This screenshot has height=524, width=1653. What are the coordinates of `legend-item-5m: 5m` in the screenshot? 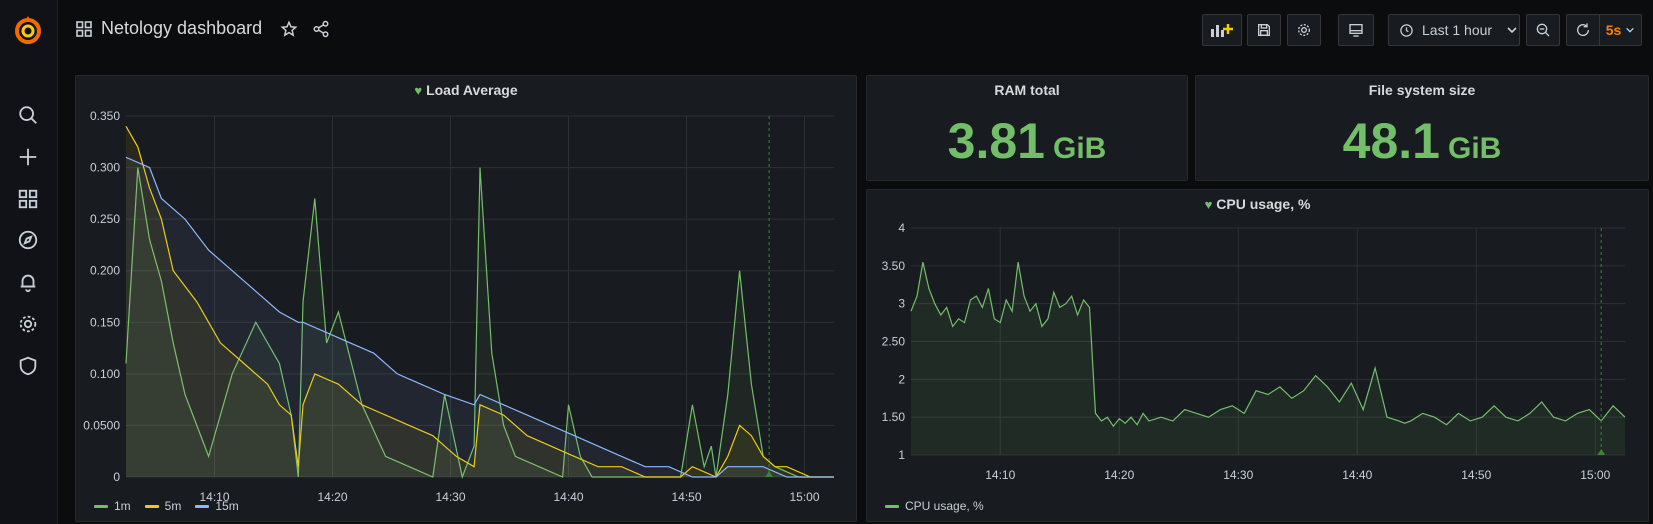 It's located at (162, 506).